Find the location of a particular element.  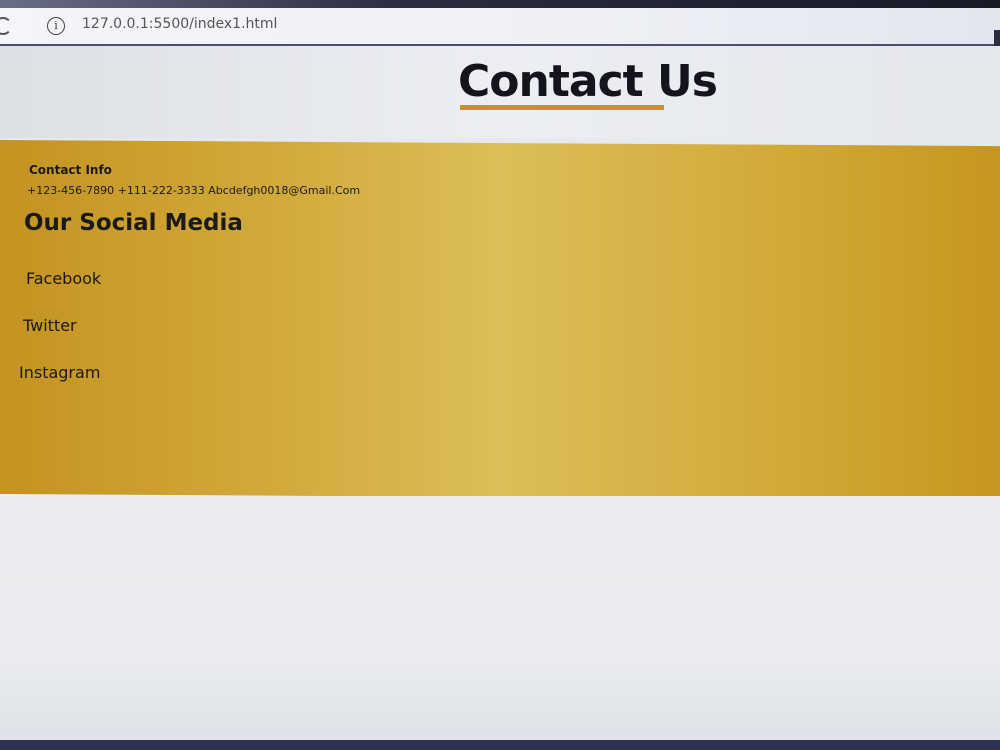

facebook-link: Facebook is located at coordinates (63, 278).